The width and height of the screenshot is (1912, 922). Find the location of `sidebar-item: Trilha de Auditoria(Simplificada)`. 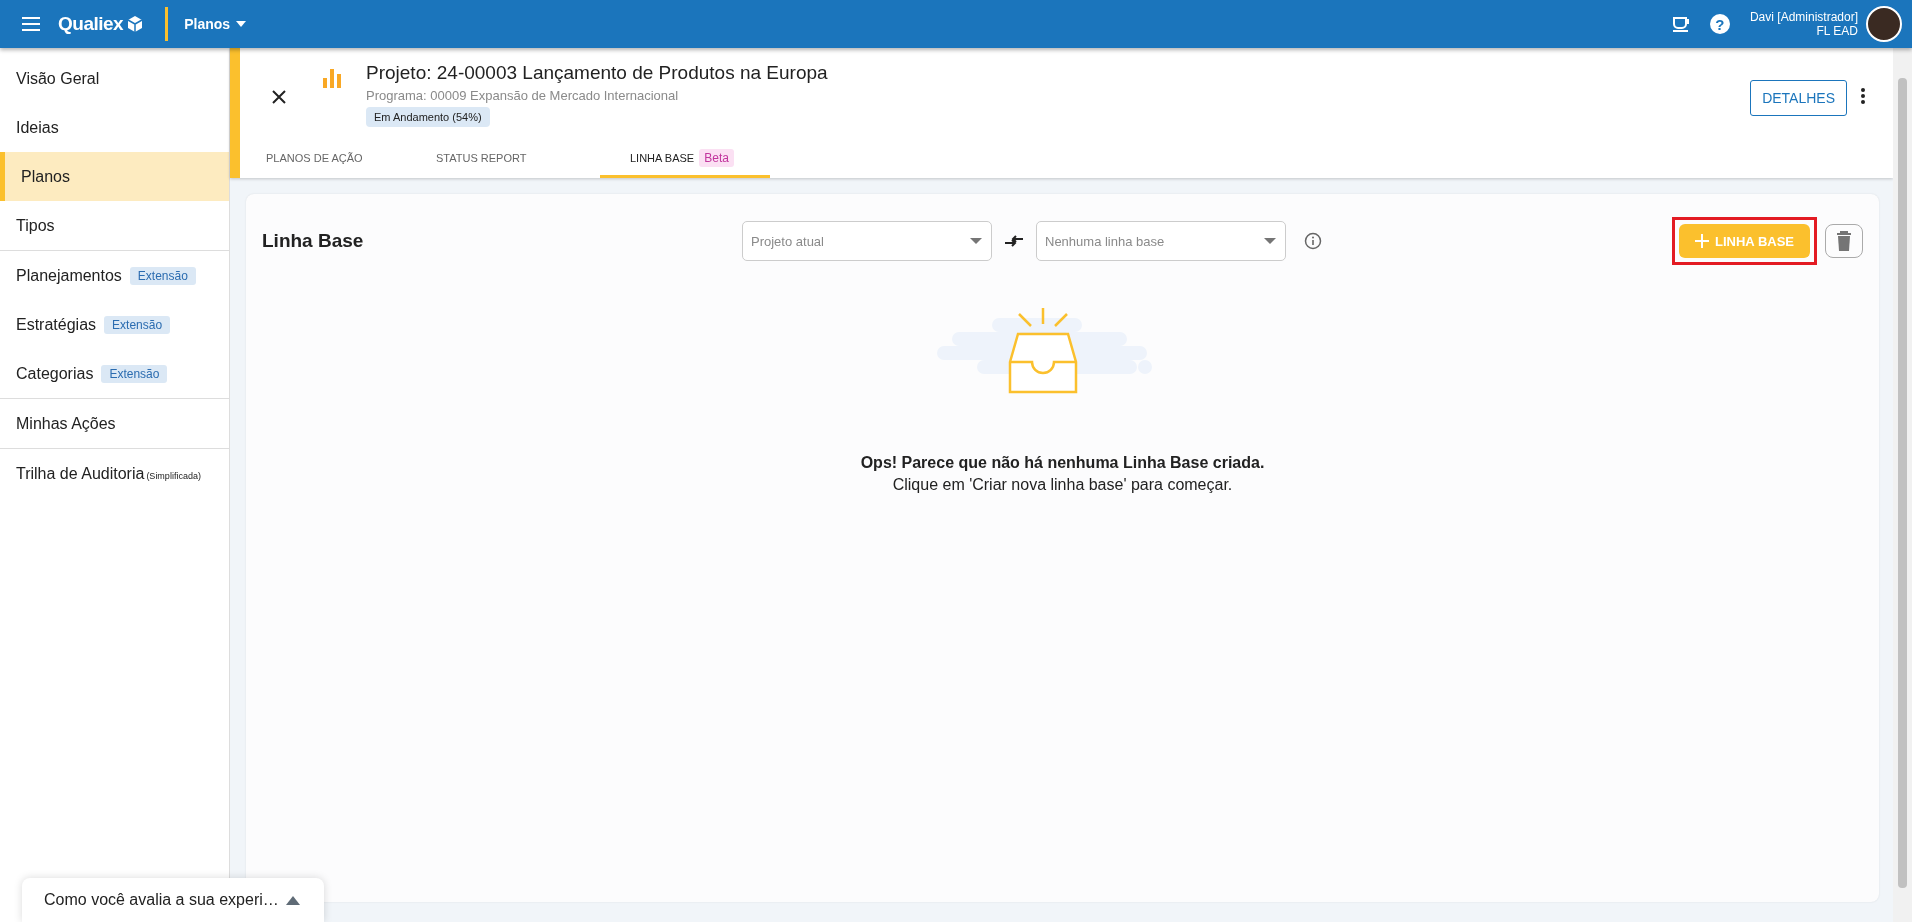

sidebar-item: Trilha de Auditoria(Simplificada) is located at coordinates (114, 473).